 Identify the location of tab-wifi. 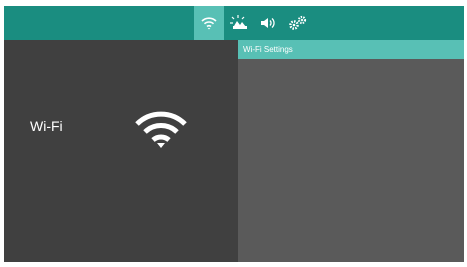
(209, 23).